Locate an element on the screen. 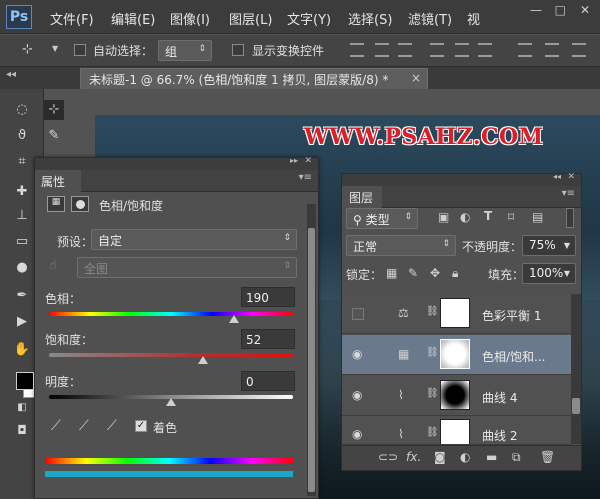 This screenshot has height=499, width=600. trash-icon: 🗑︎ is located at coordinates (547, 457).